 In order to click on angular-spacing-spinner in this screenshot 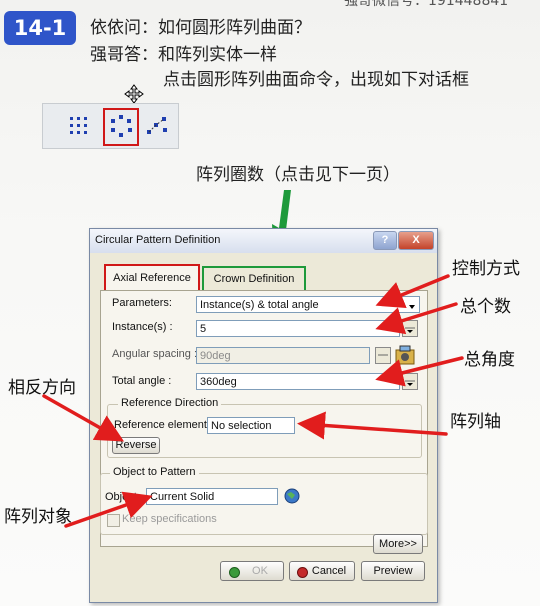, I will do `click(383, 355)`.